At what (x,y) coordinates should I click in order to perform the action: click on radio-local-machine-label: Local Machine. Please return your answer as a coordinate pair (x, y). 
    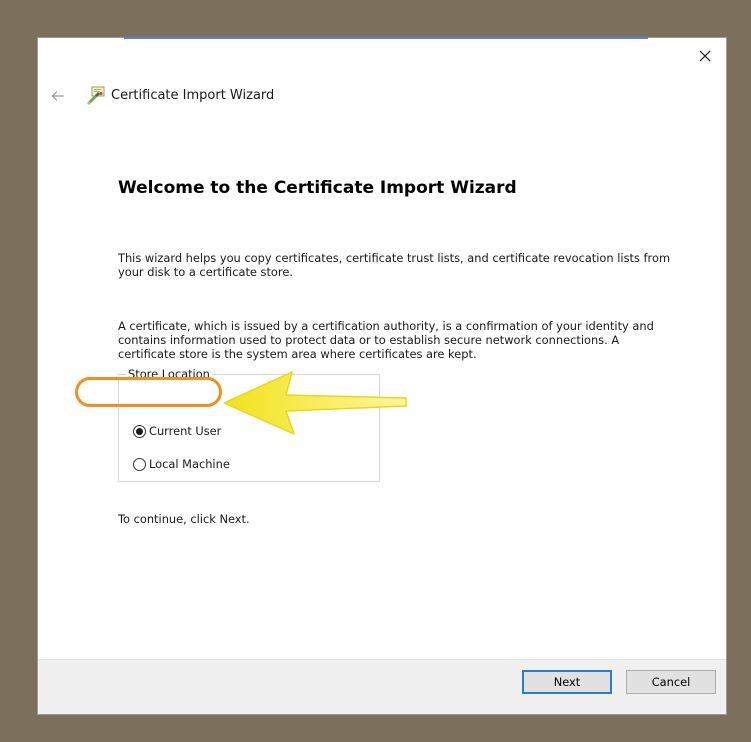
    Looking at the image, I should click on (189, 464).